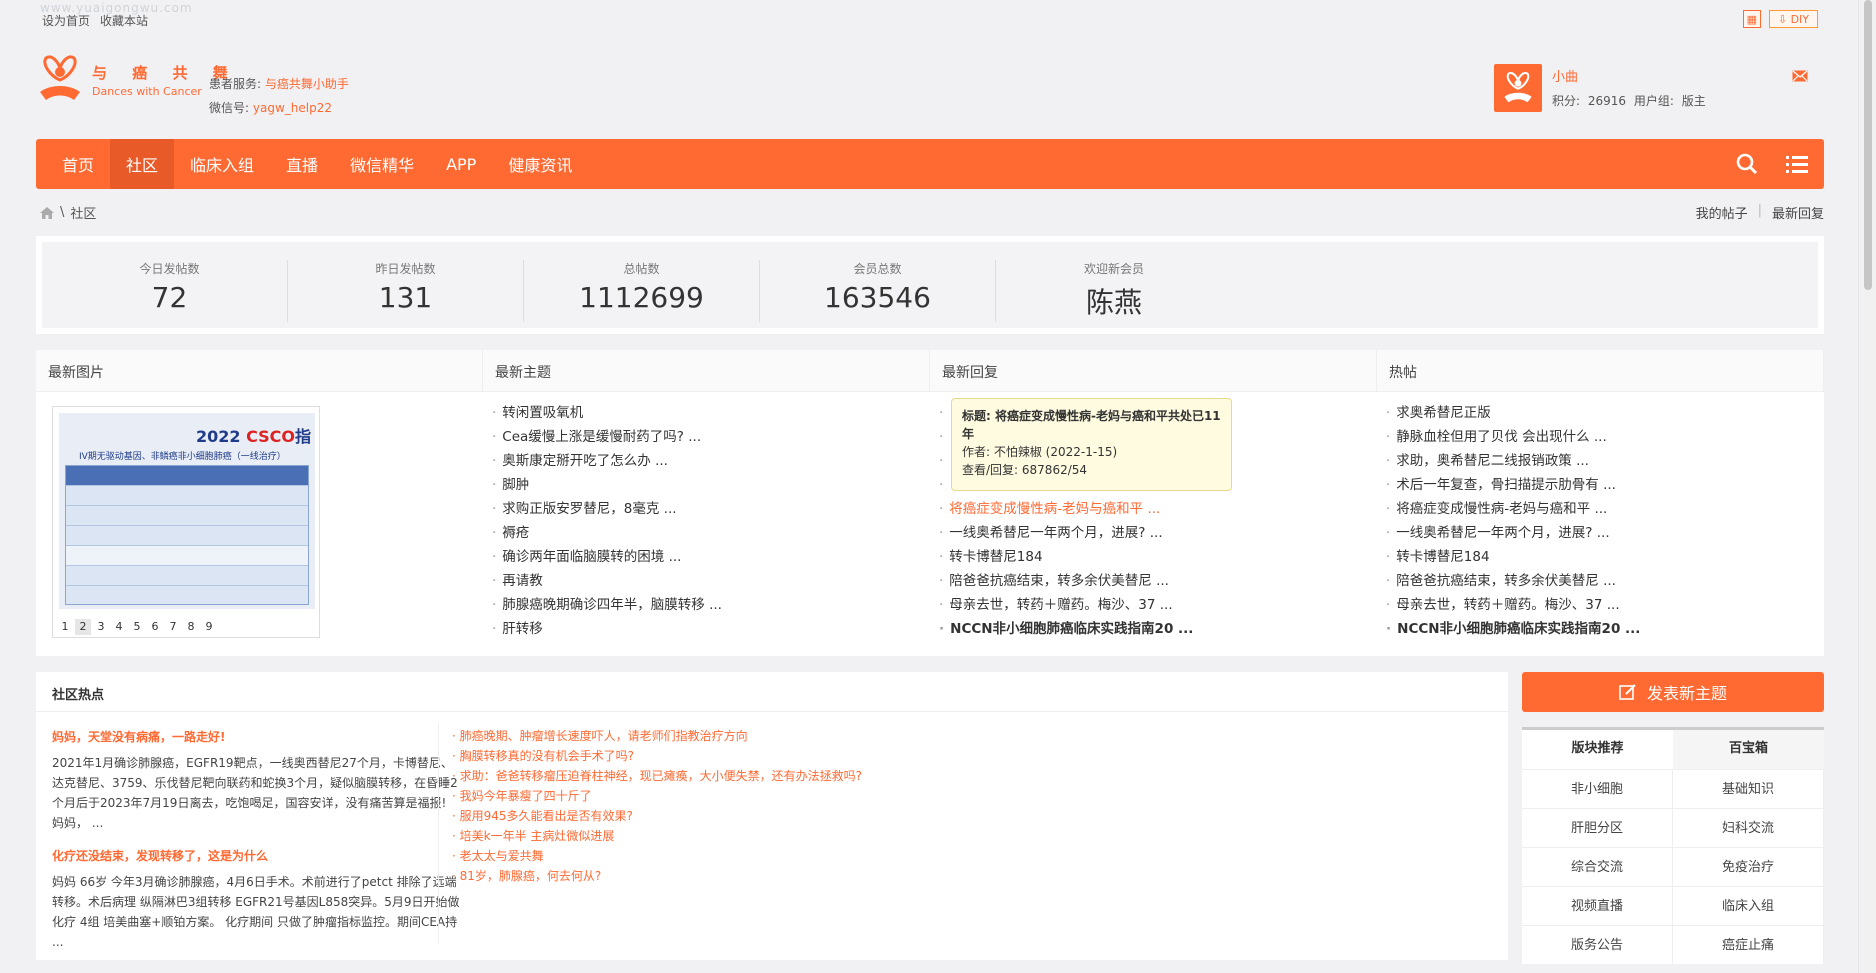  Describe the element at coordinates (256, 736) in the screenshot. I see `hot-article-title: 妈妈，天堂没有病痛，一路走好!` at that location.